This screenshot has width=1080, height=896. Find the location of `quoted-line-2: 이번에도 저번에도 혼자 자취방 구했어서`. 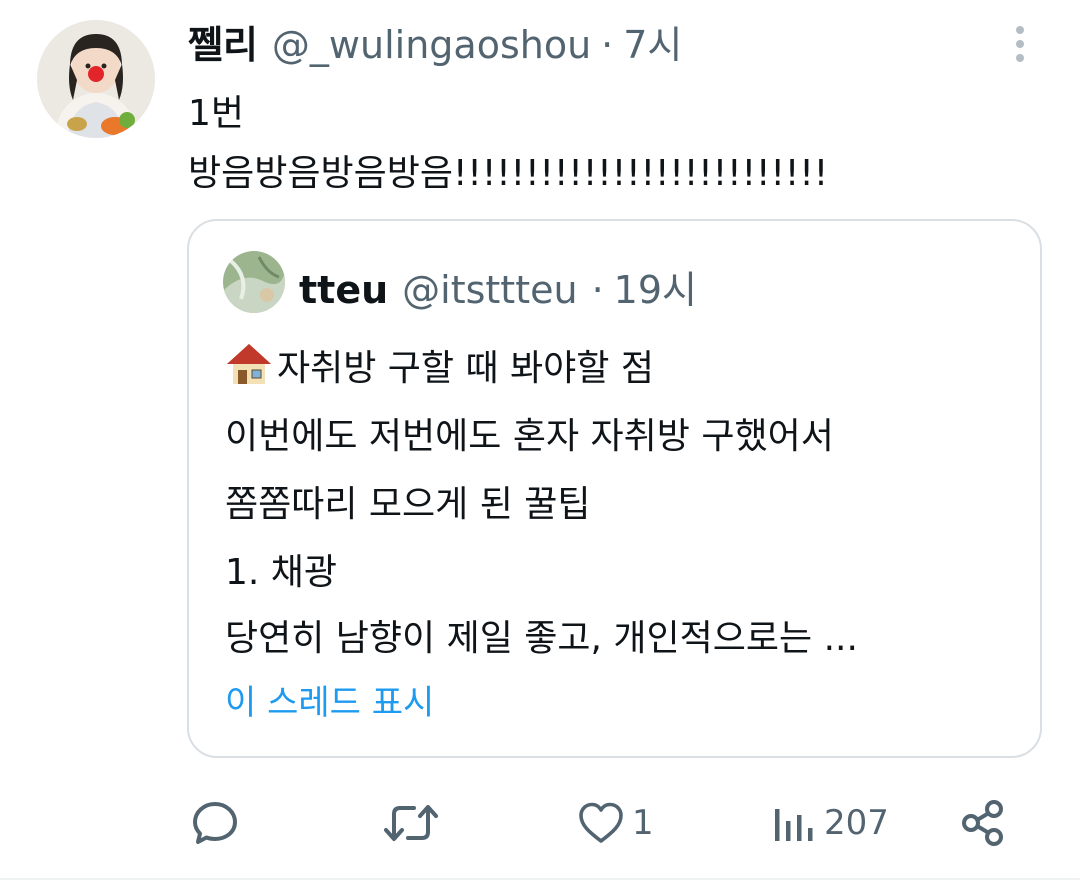

quoted-line-2: 이번에도 저번에도 혼자 자취방 구했어서 is located at coordinates (529, 436).